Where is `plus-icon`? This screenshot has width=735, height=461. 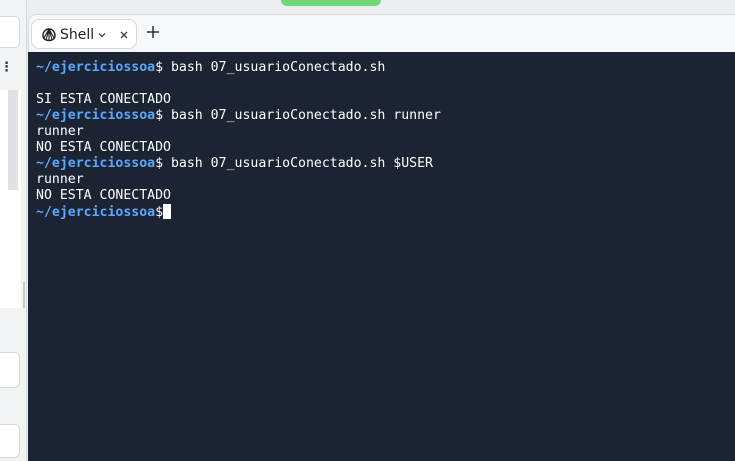
plus-icon is located at coordinates (153, 32).